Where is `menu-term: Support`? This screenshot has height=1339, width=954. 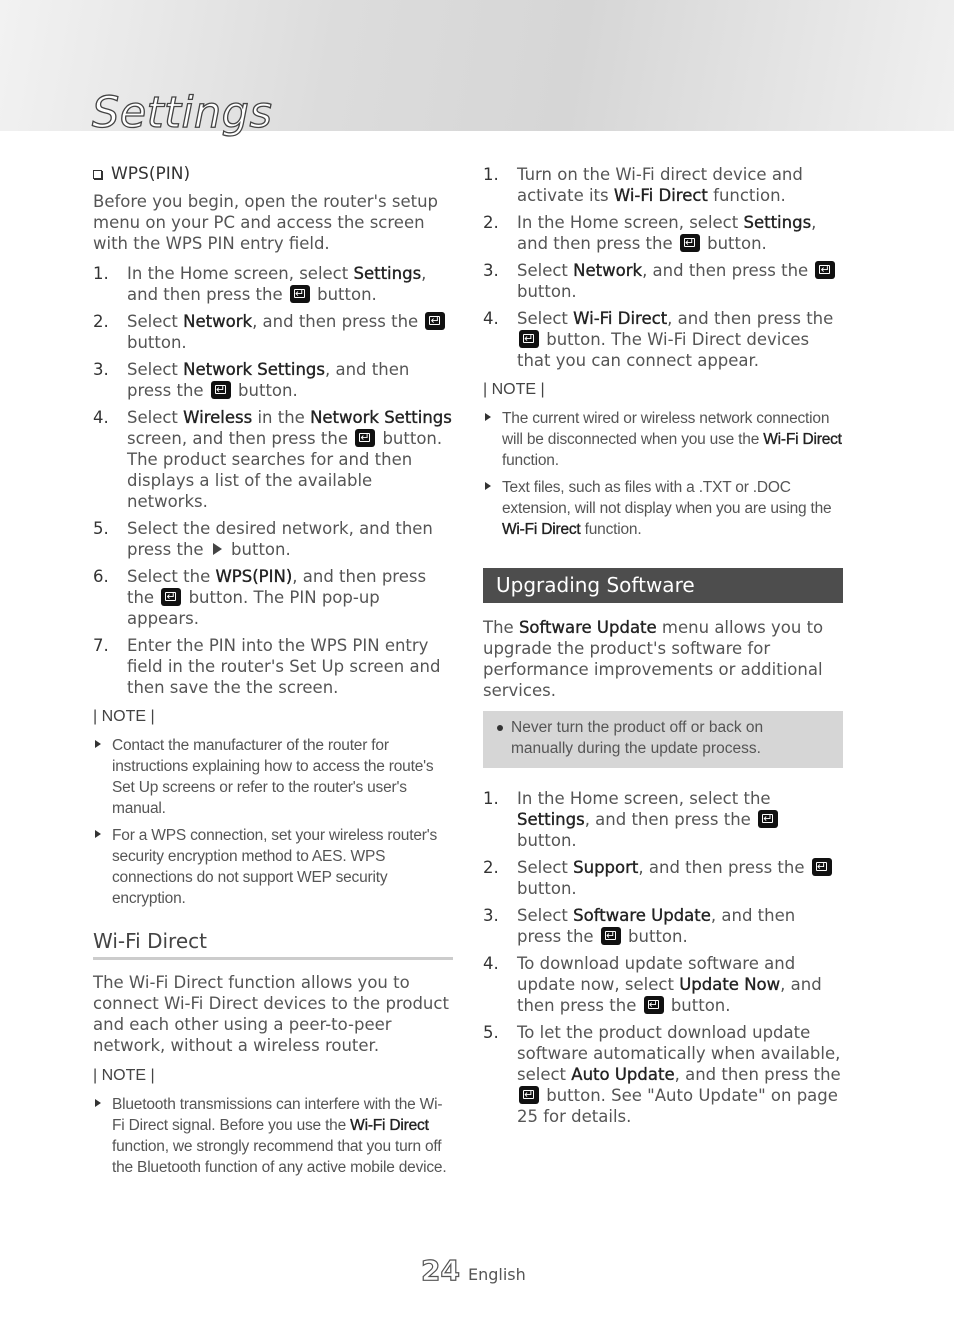 menu-term: Support is located at coordinates (606, 867).